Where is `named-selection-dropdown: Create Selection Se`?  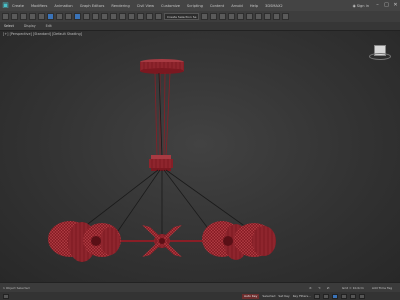 named-selection-dropdown: Create Selection Se is located at coordinates (182, 16).